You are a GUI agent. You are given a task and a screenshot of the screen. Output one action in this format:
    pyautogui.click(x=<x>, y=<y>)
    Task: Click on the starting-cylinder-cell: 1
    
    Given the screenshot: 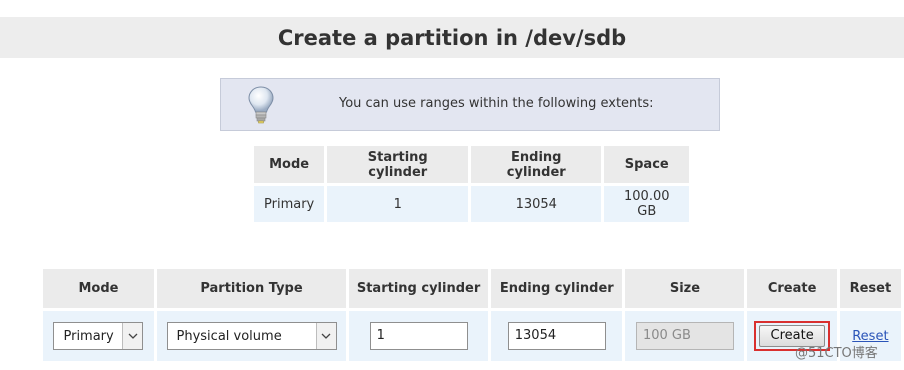 What is the action you would take?
    pyautogui.click(x=419, y=336)
    